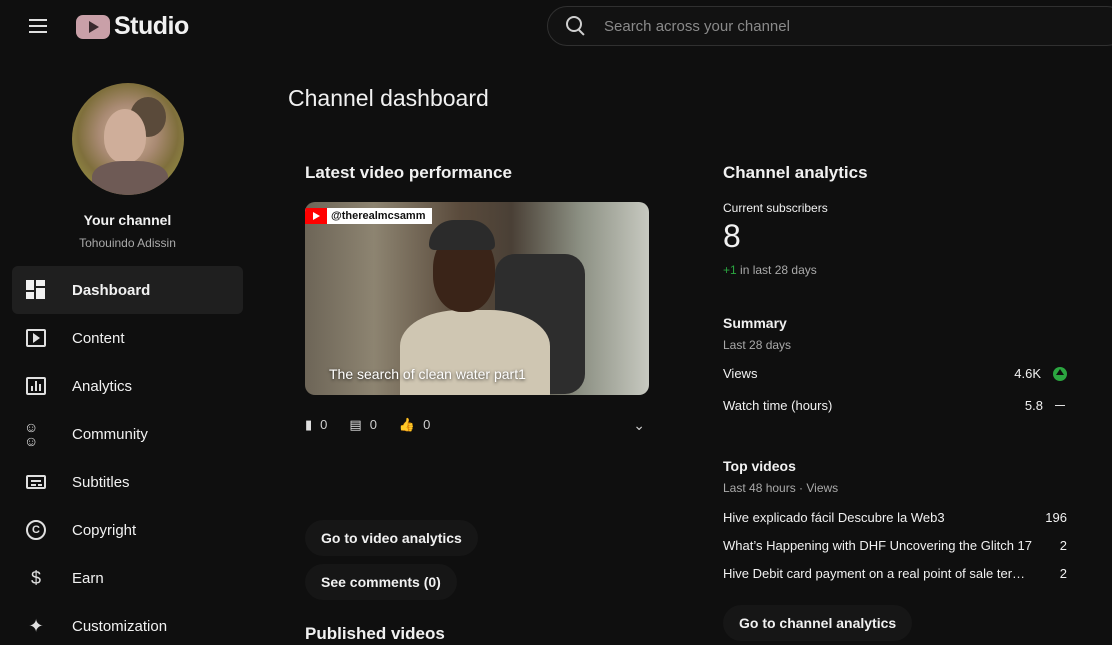 Image resolution: width=1112 pixels, height=645 pixels. Describe the element at coordinates (375, 633) in the screenshot. I see `published-videos-title: Published videos` at that location.